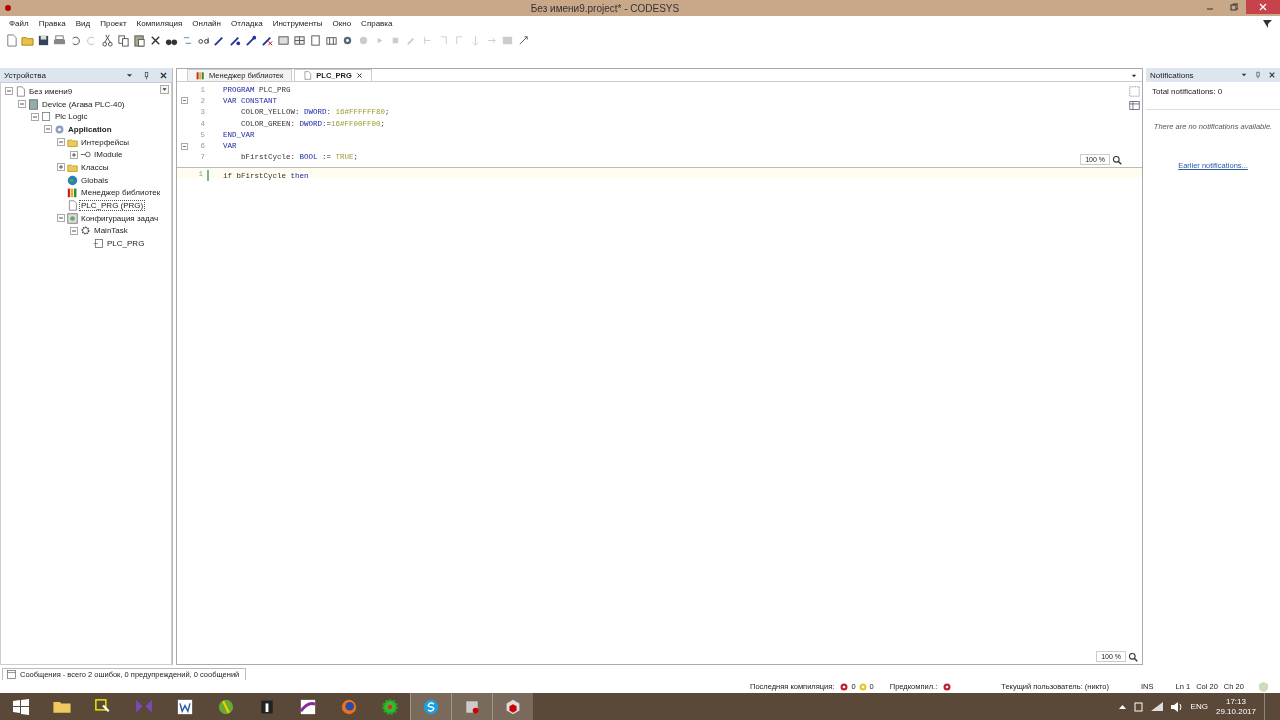 This screenshot has height=720, width=1280. What do you see at coordinates (43, 40) in the screenshot?
I see `save-icon` at bounding box center [43, 40].